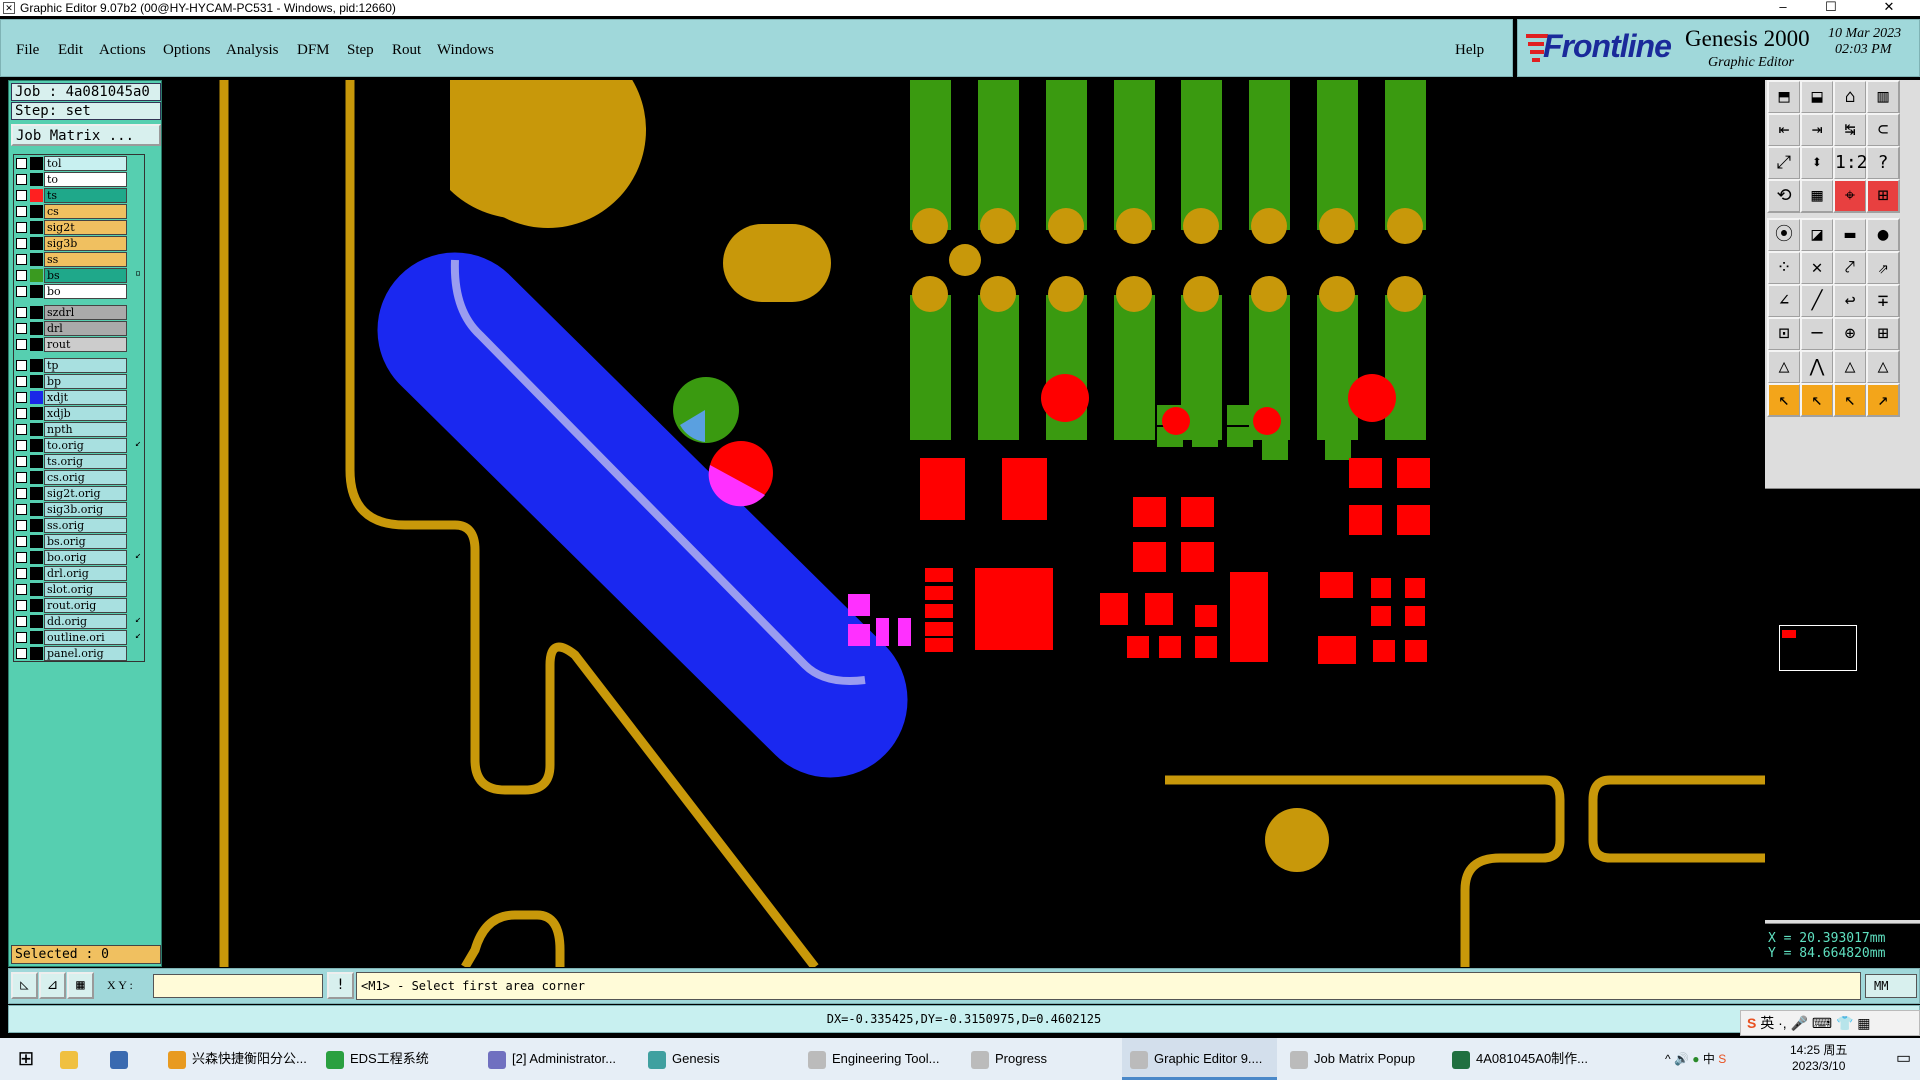 This screenshot has width=1920, height=1080. What do you see at coordinates (78, 653) in the screenshot?
I see `layer-row-panel-orig: panel.orig` at bounding box center [78, 653].